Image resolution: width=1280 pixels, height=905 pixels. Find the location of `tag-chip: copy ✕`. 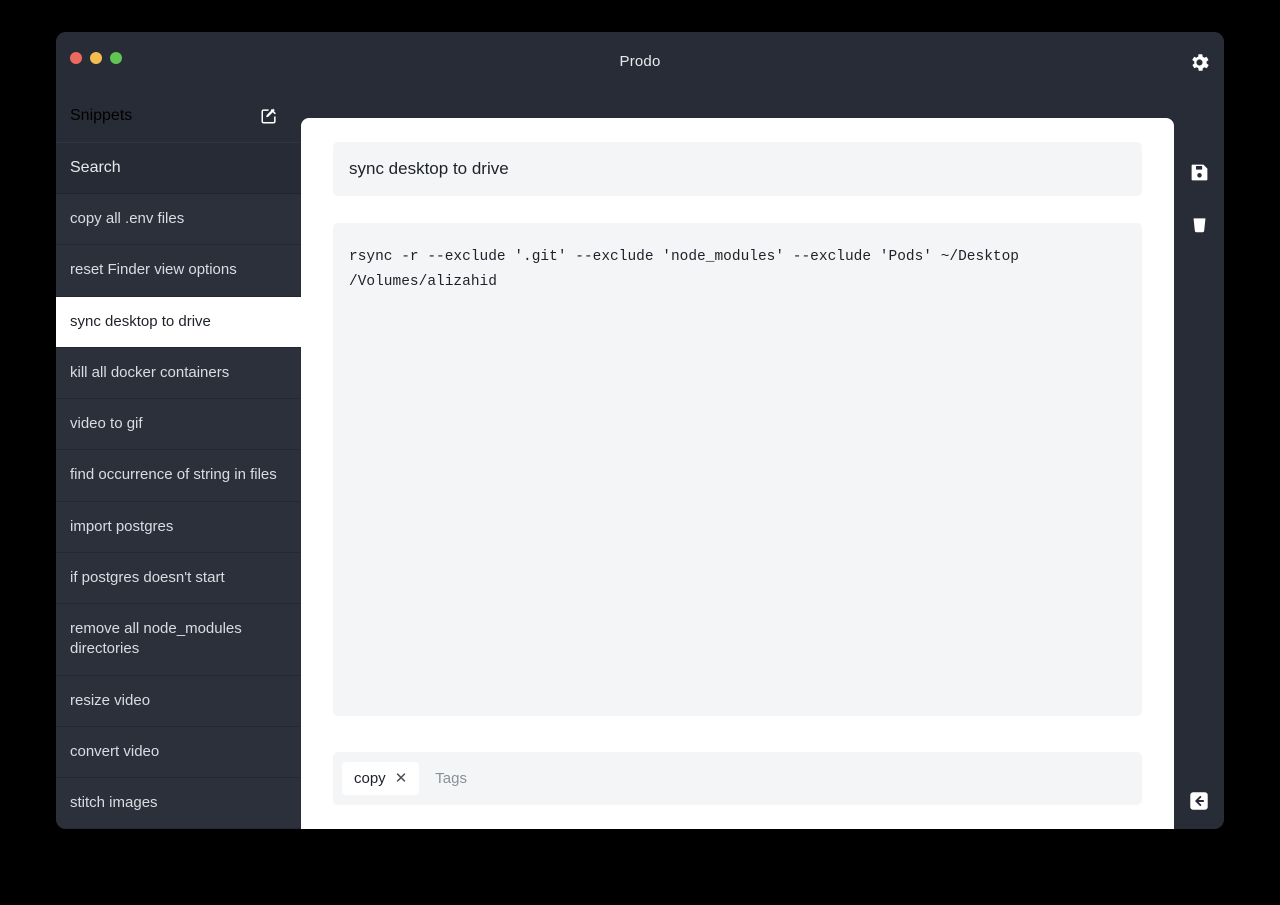

tag-chip: copy ✕ is located at coordinates (381, 778).